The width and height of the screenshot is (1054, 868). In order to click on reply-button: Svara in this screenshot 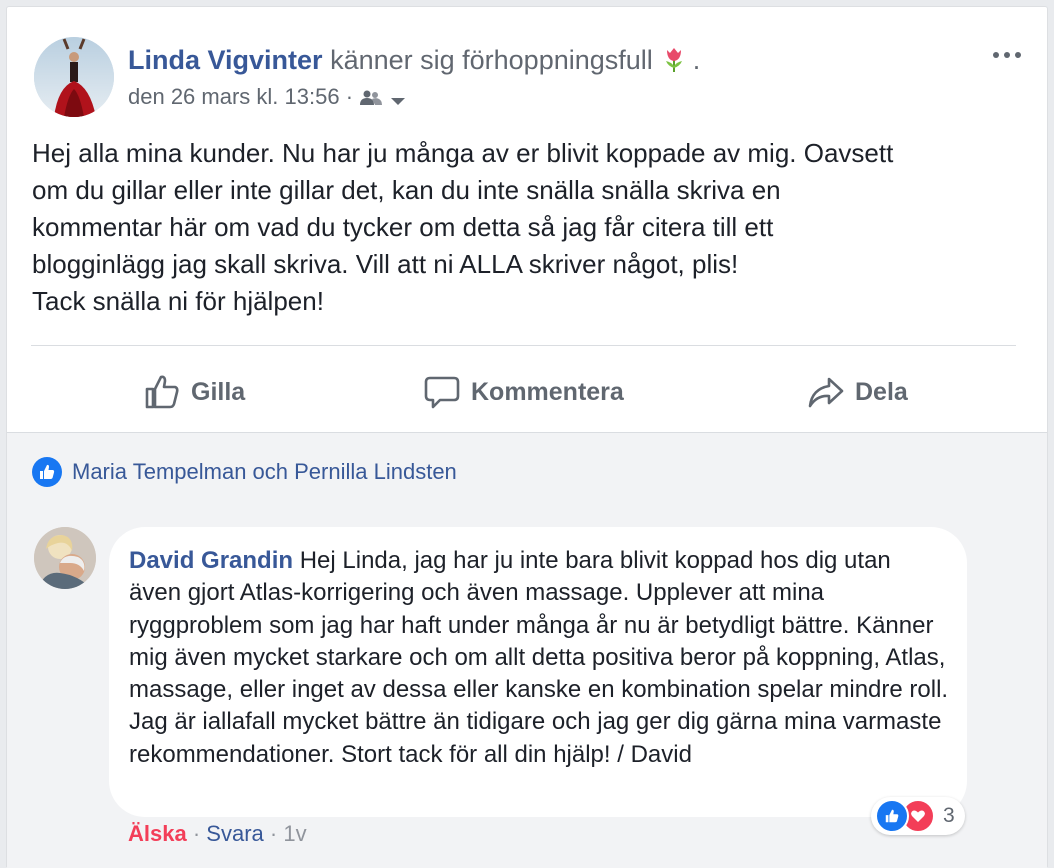, I will do `click(234, 833)`.